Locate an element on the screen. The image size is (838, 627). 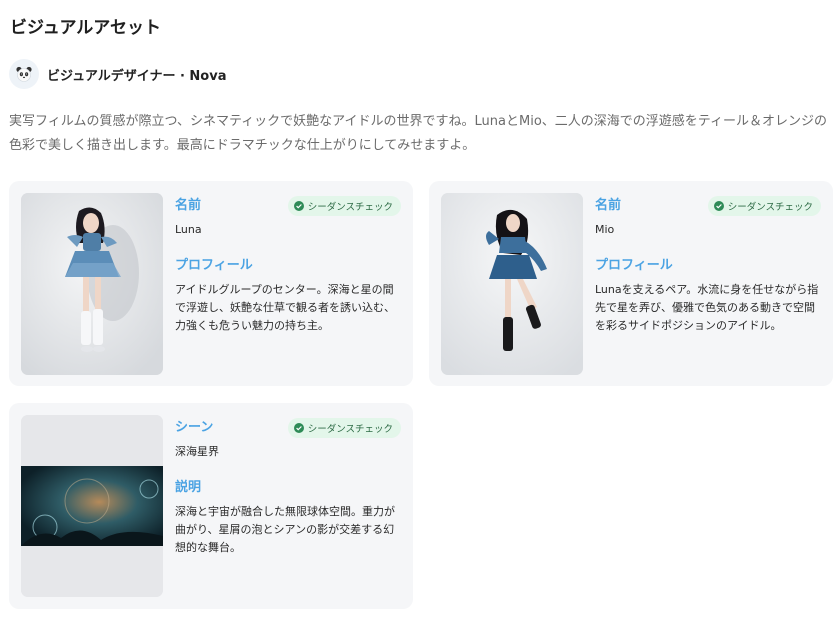
designer-name: ビジュアルデザイナー · Nova is located at coordinates (137, 76).